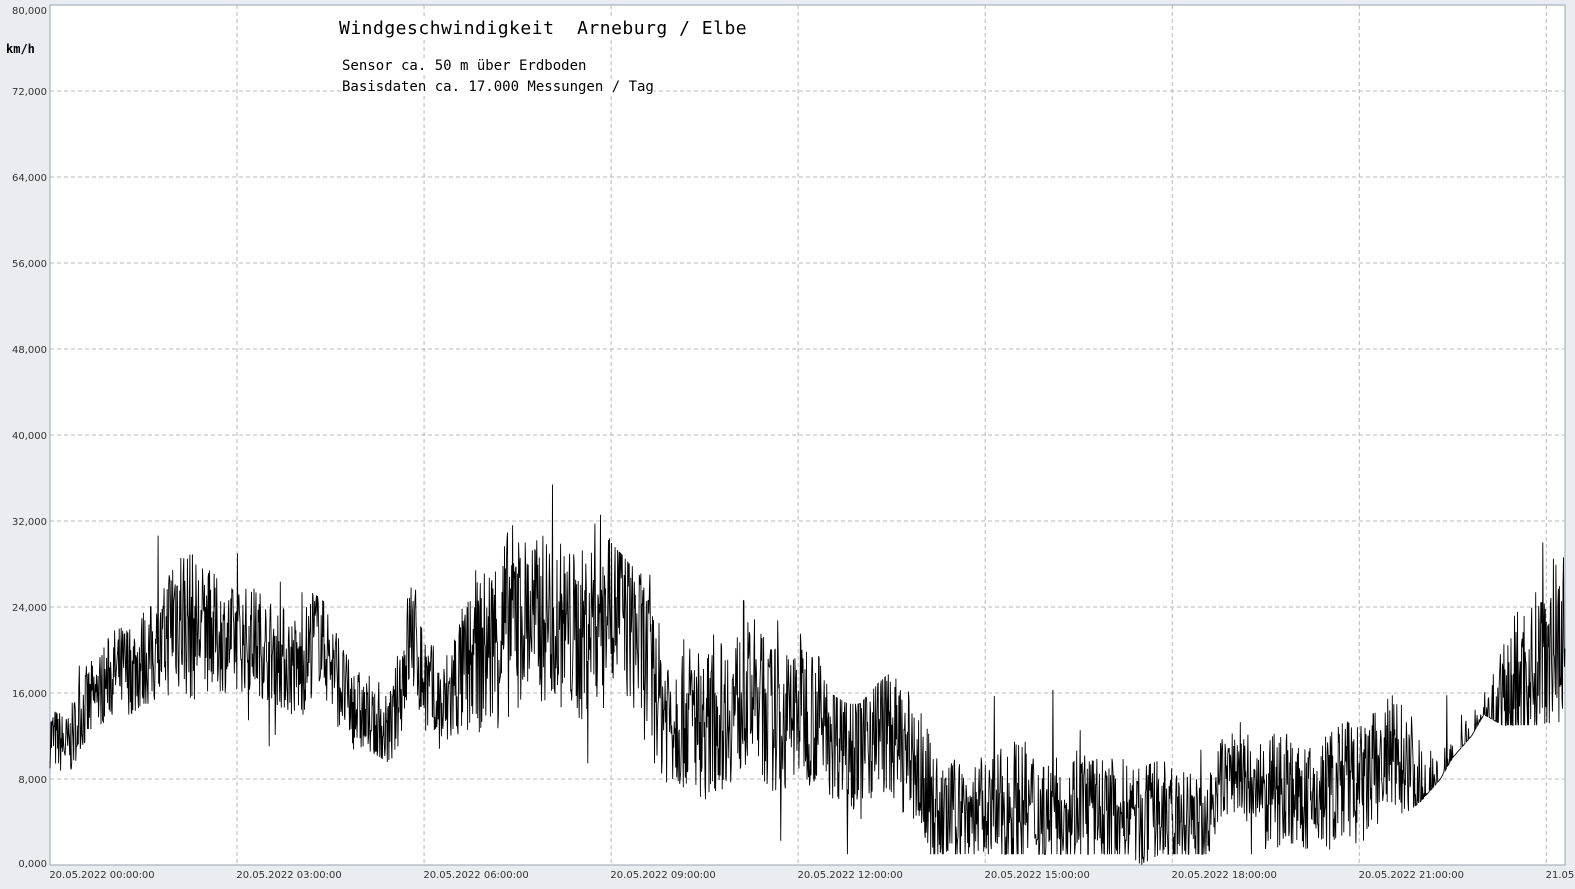  Describe the element at coordinates (29, 92) in the screenshot. I see `y-tick-label: 72,000` at that location.